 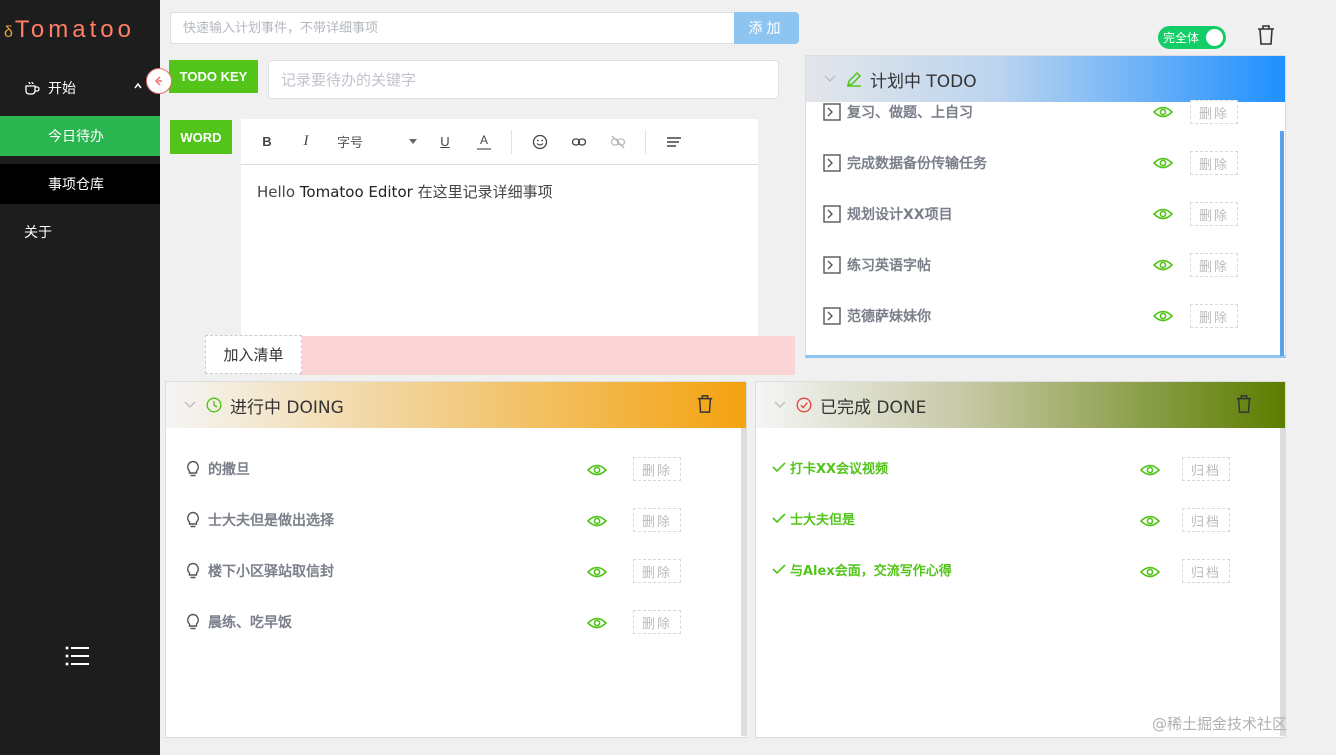 What do you see at coordinates (484, 148) in the screenshot?
I see `color-bar` at bounding box center [484, 148].